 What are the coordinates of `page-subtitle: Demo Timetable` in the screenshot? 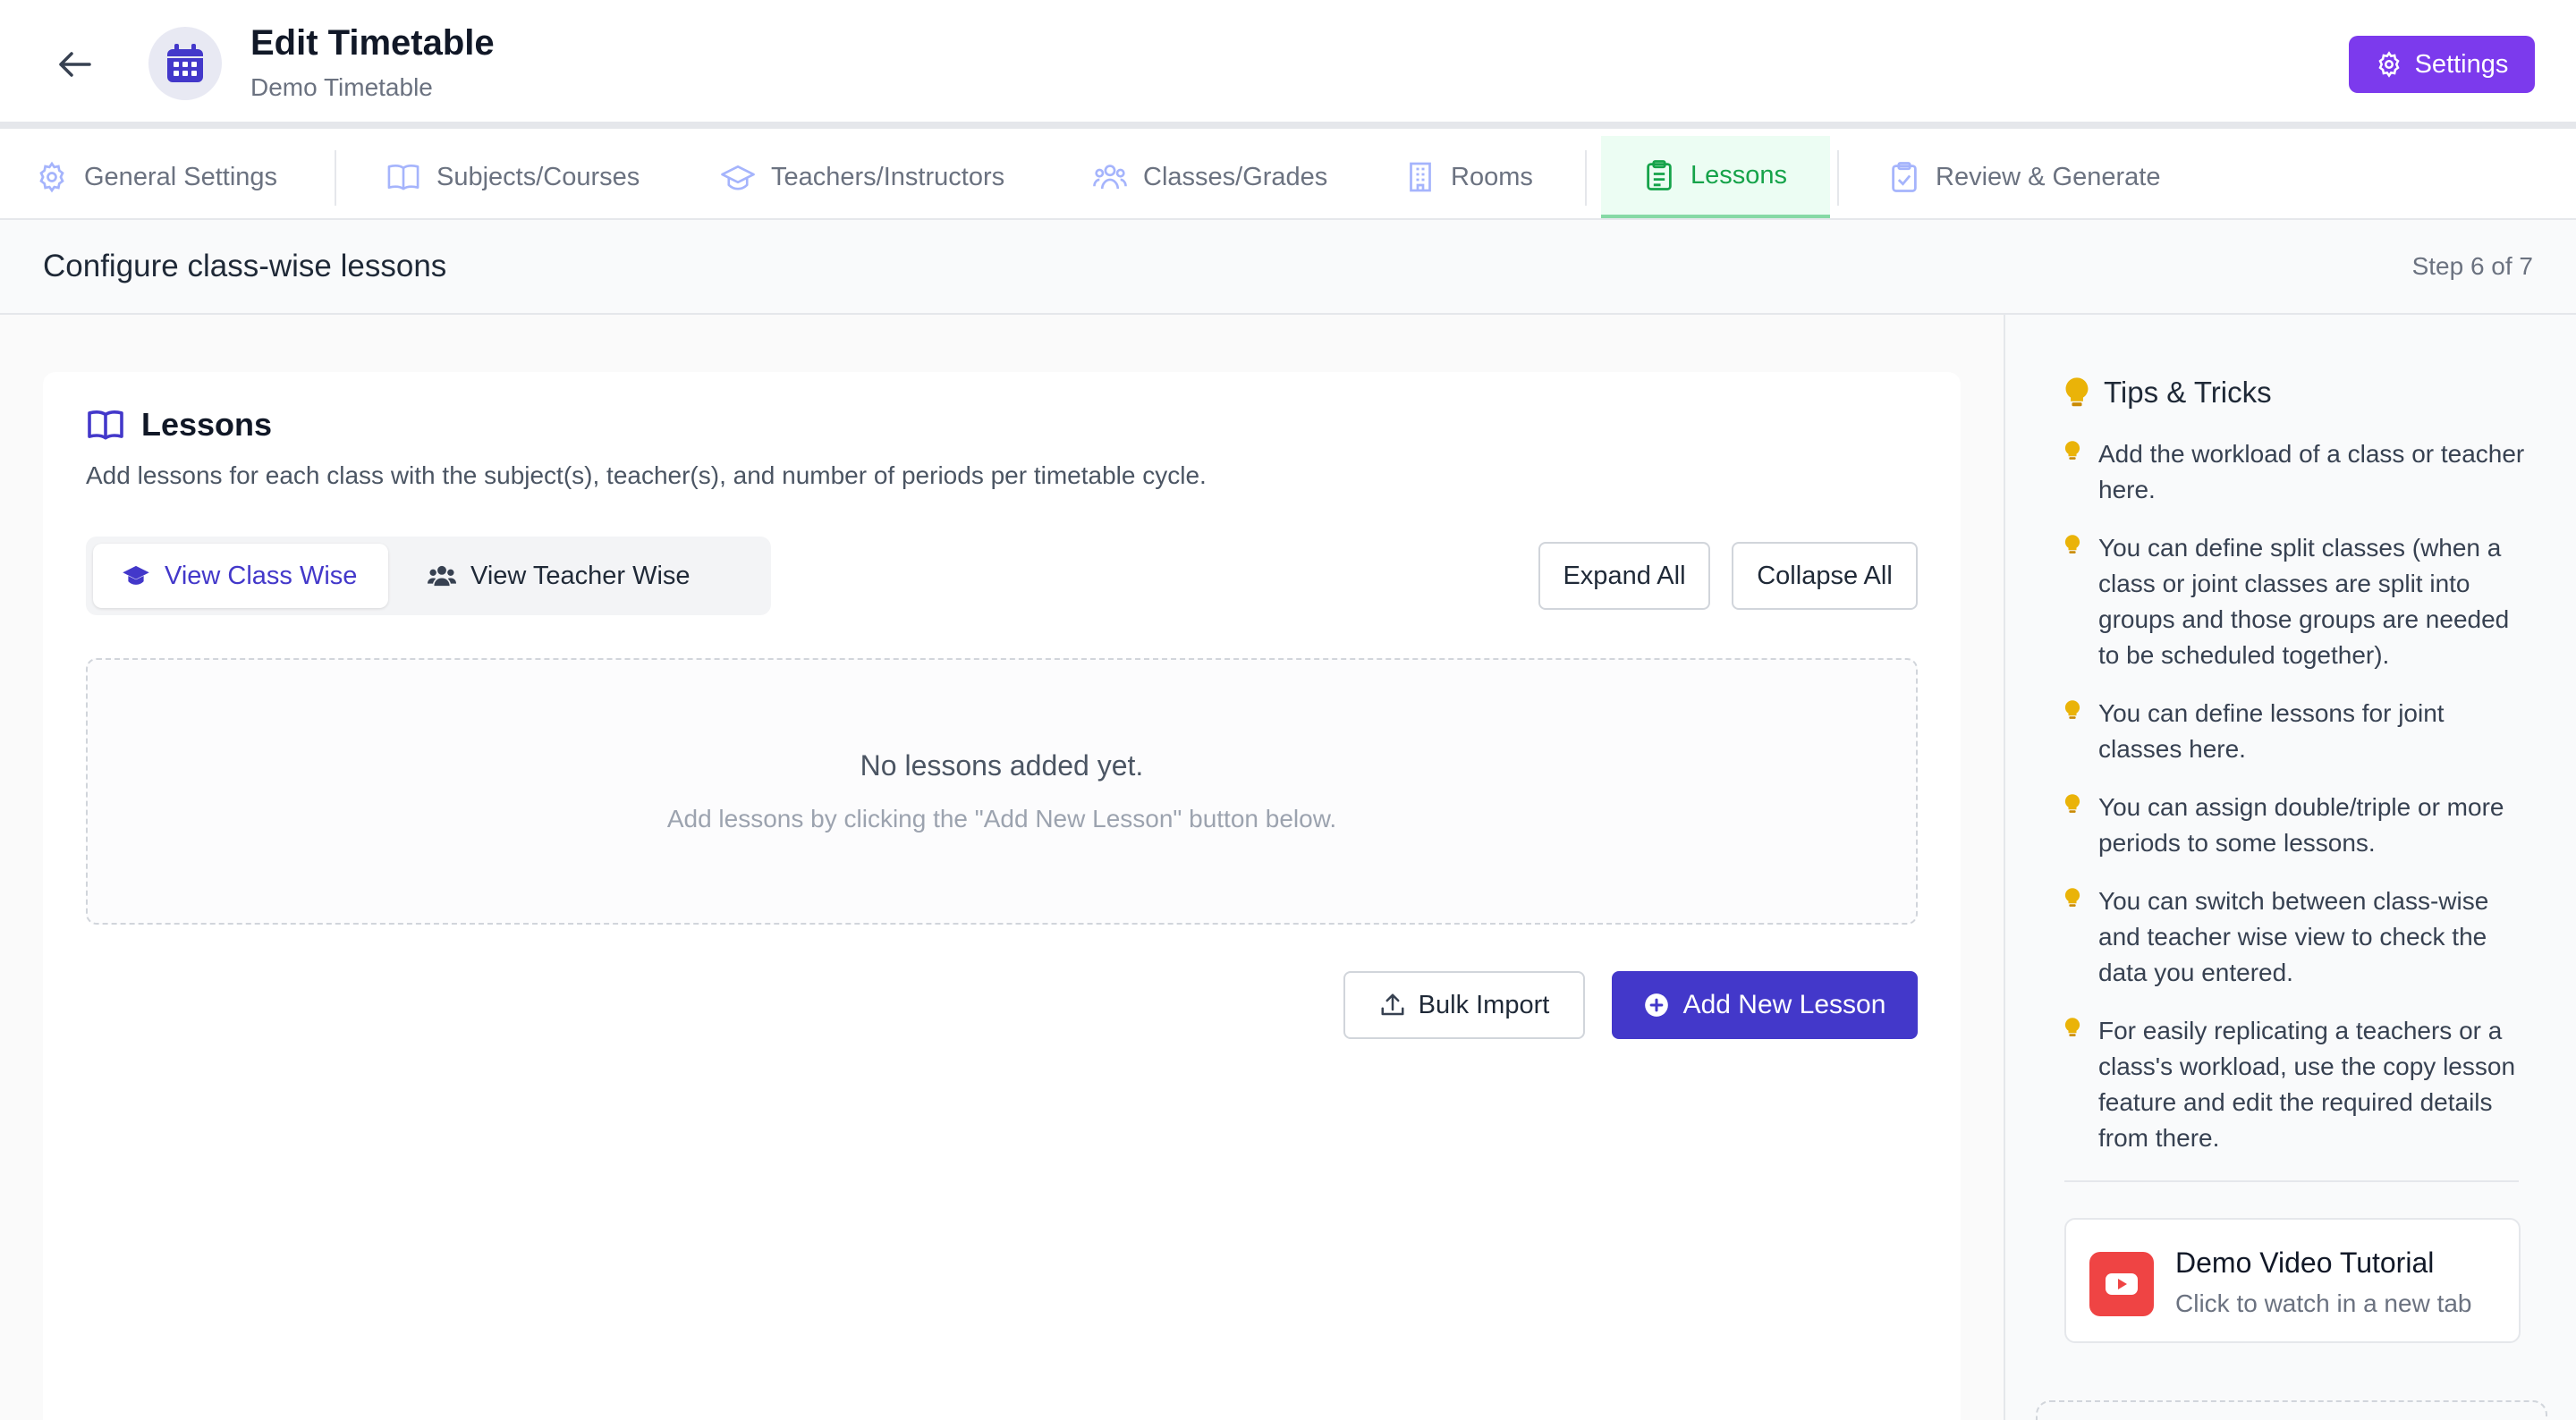 It's located at (341, 87).